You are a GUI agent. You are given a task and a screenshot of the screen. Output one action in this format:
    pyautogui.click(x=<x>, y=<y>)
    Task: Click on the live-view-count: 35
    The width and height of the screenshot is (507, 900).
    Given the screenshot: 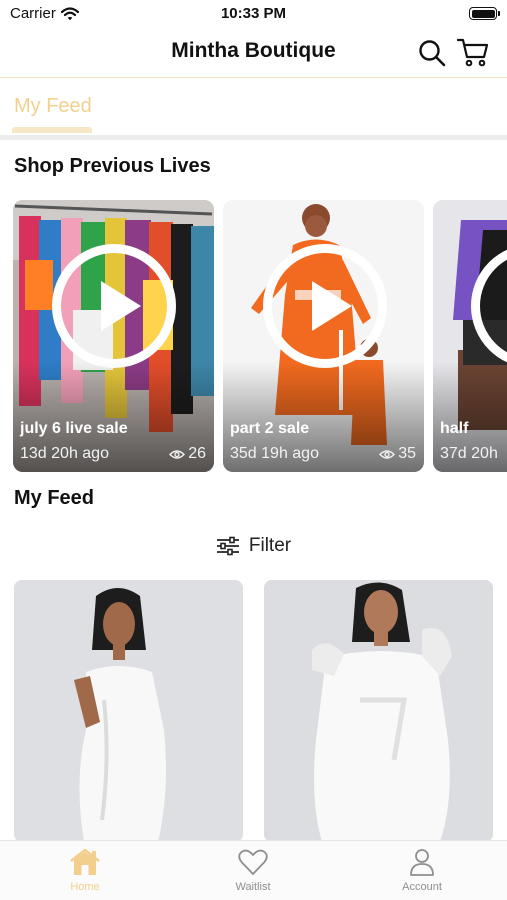 What is the action you would take?
    pyautogui.click(x=397, y=454)
    